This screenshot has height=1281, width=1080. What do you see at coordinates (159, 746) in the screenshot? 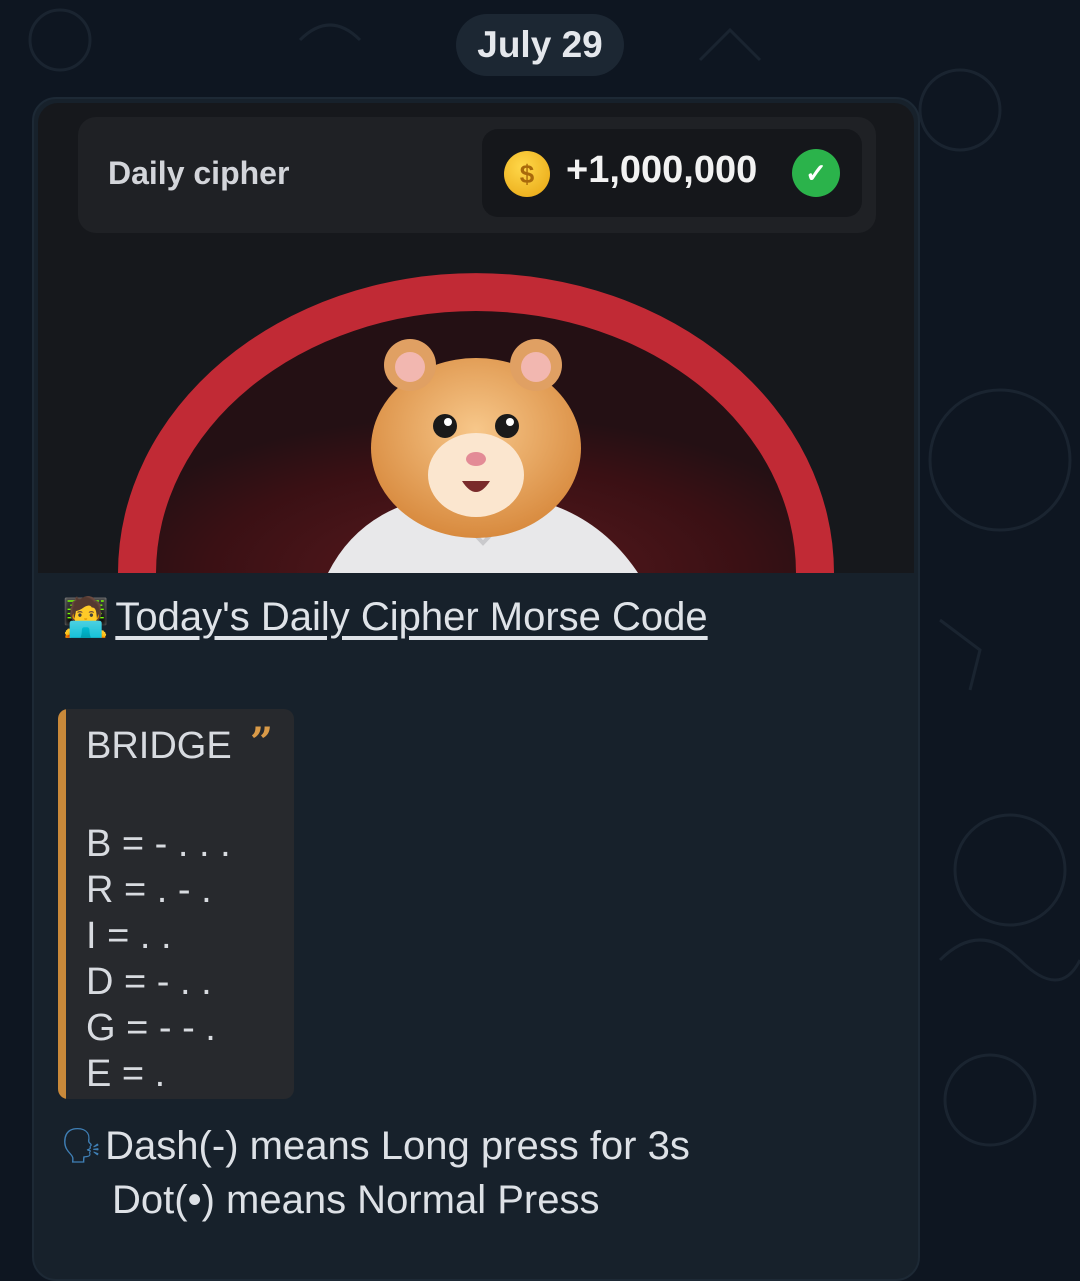
I see `cipher-word: BRIDGE` at bounding box center [159, 746].